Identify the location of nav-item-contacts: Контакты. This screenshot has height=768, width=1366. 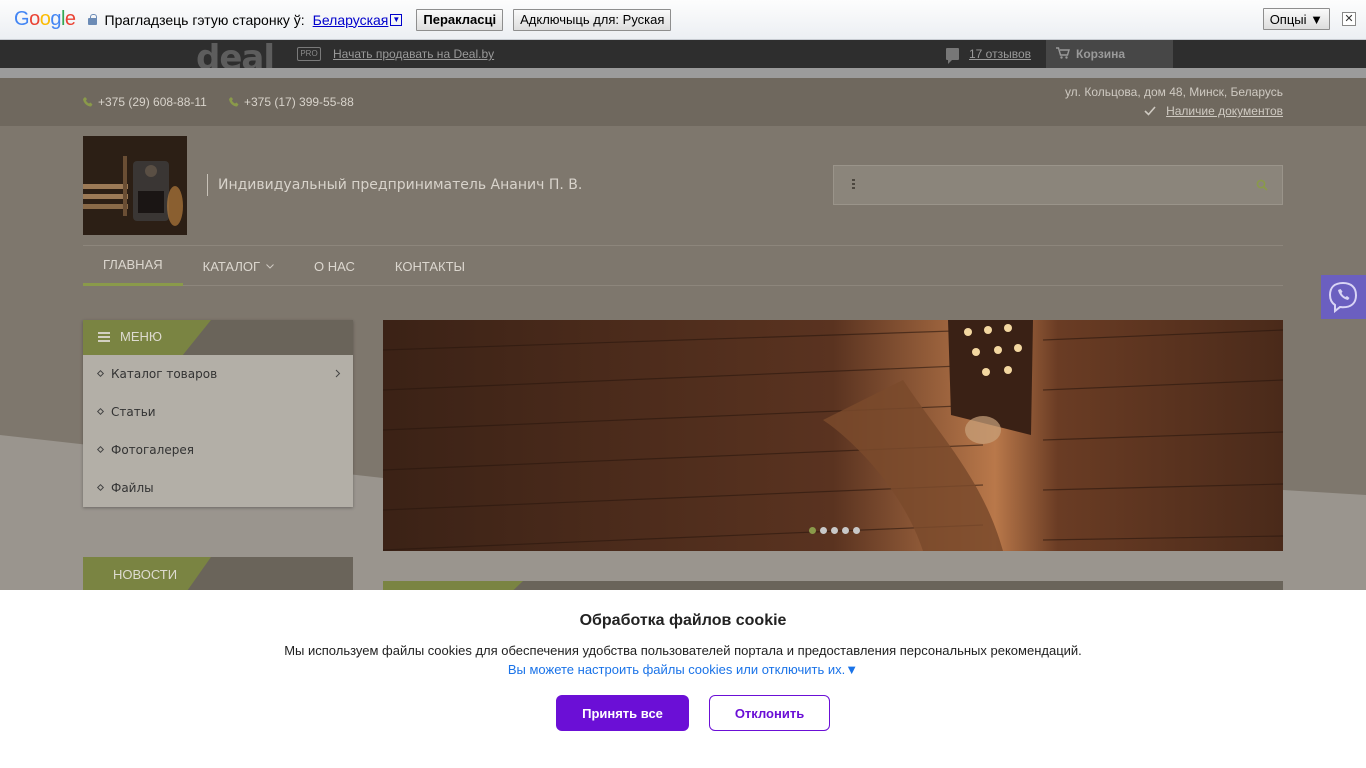
(430, 266).